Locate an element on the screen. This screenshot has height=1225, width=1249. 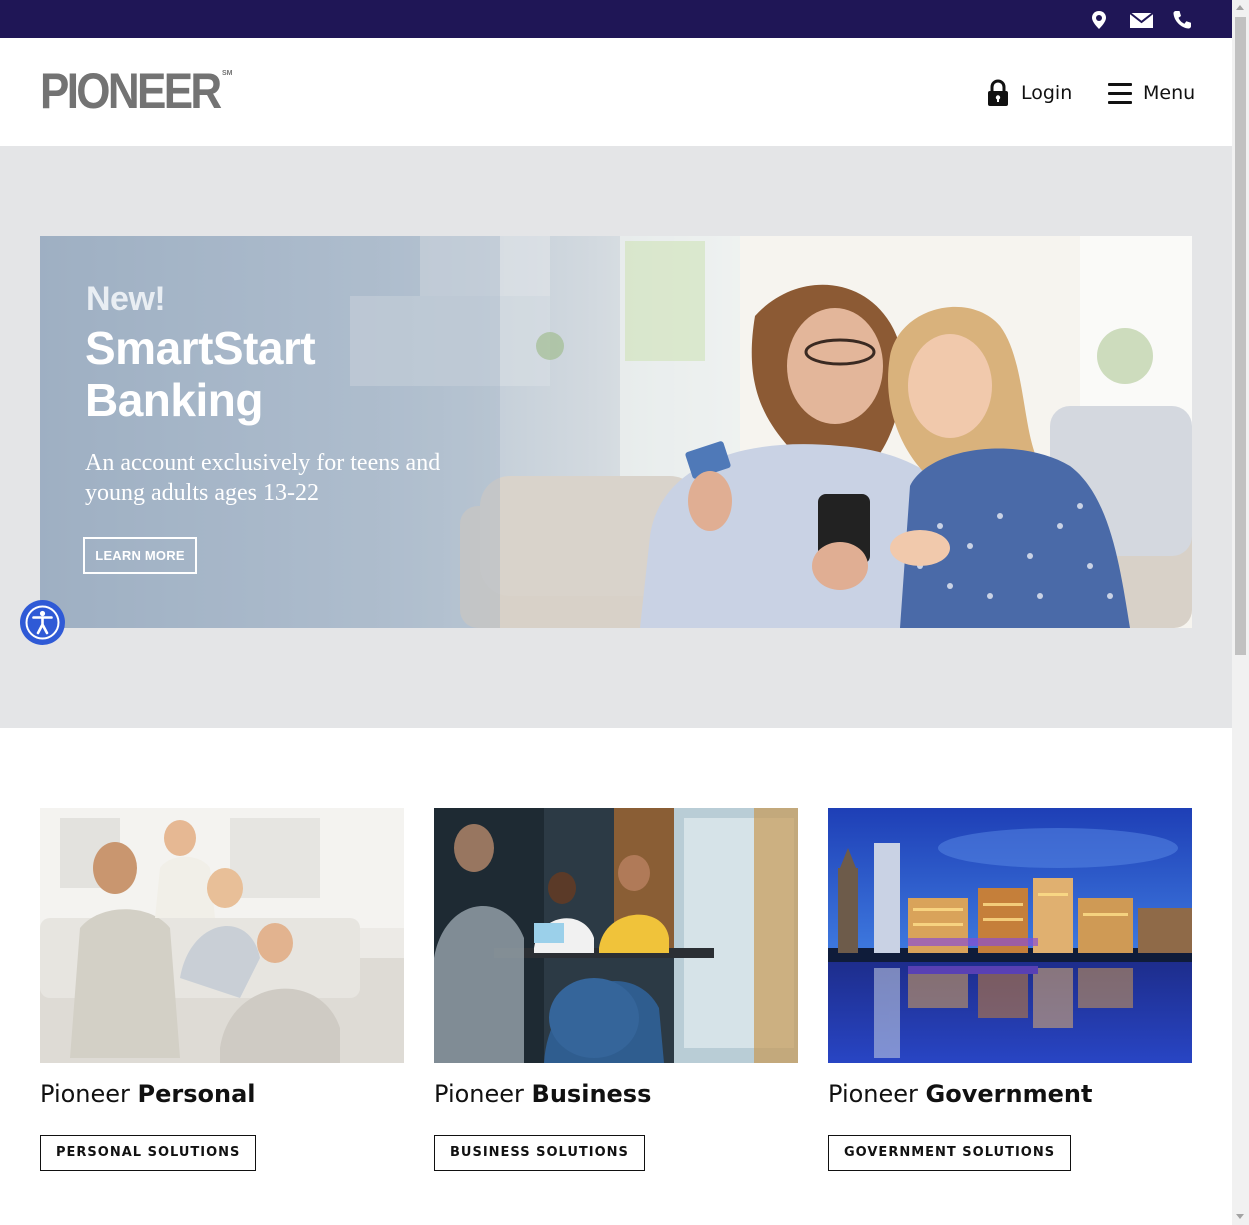
scroll-thumb is located at coordinates (1240, 336).